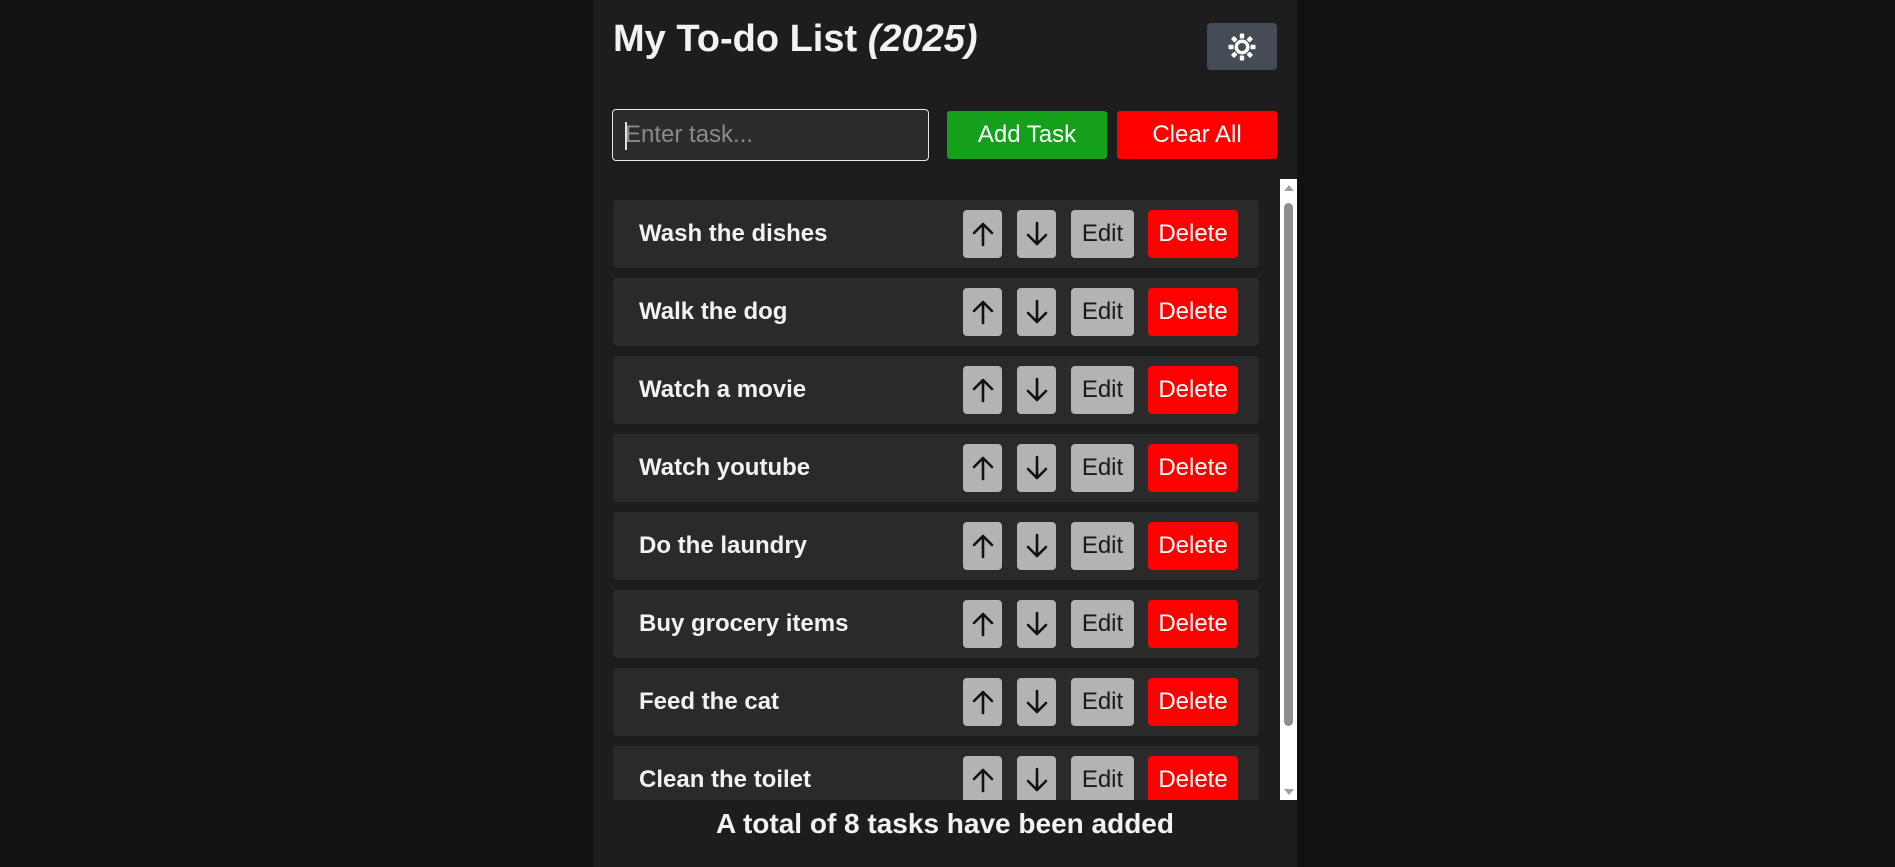 The image size is (1895, 867). What do you see at coordinates (1288, 187) in the screenshot?
I see `scroll-up-arrow-icon` at bounding box center [1288, 187].